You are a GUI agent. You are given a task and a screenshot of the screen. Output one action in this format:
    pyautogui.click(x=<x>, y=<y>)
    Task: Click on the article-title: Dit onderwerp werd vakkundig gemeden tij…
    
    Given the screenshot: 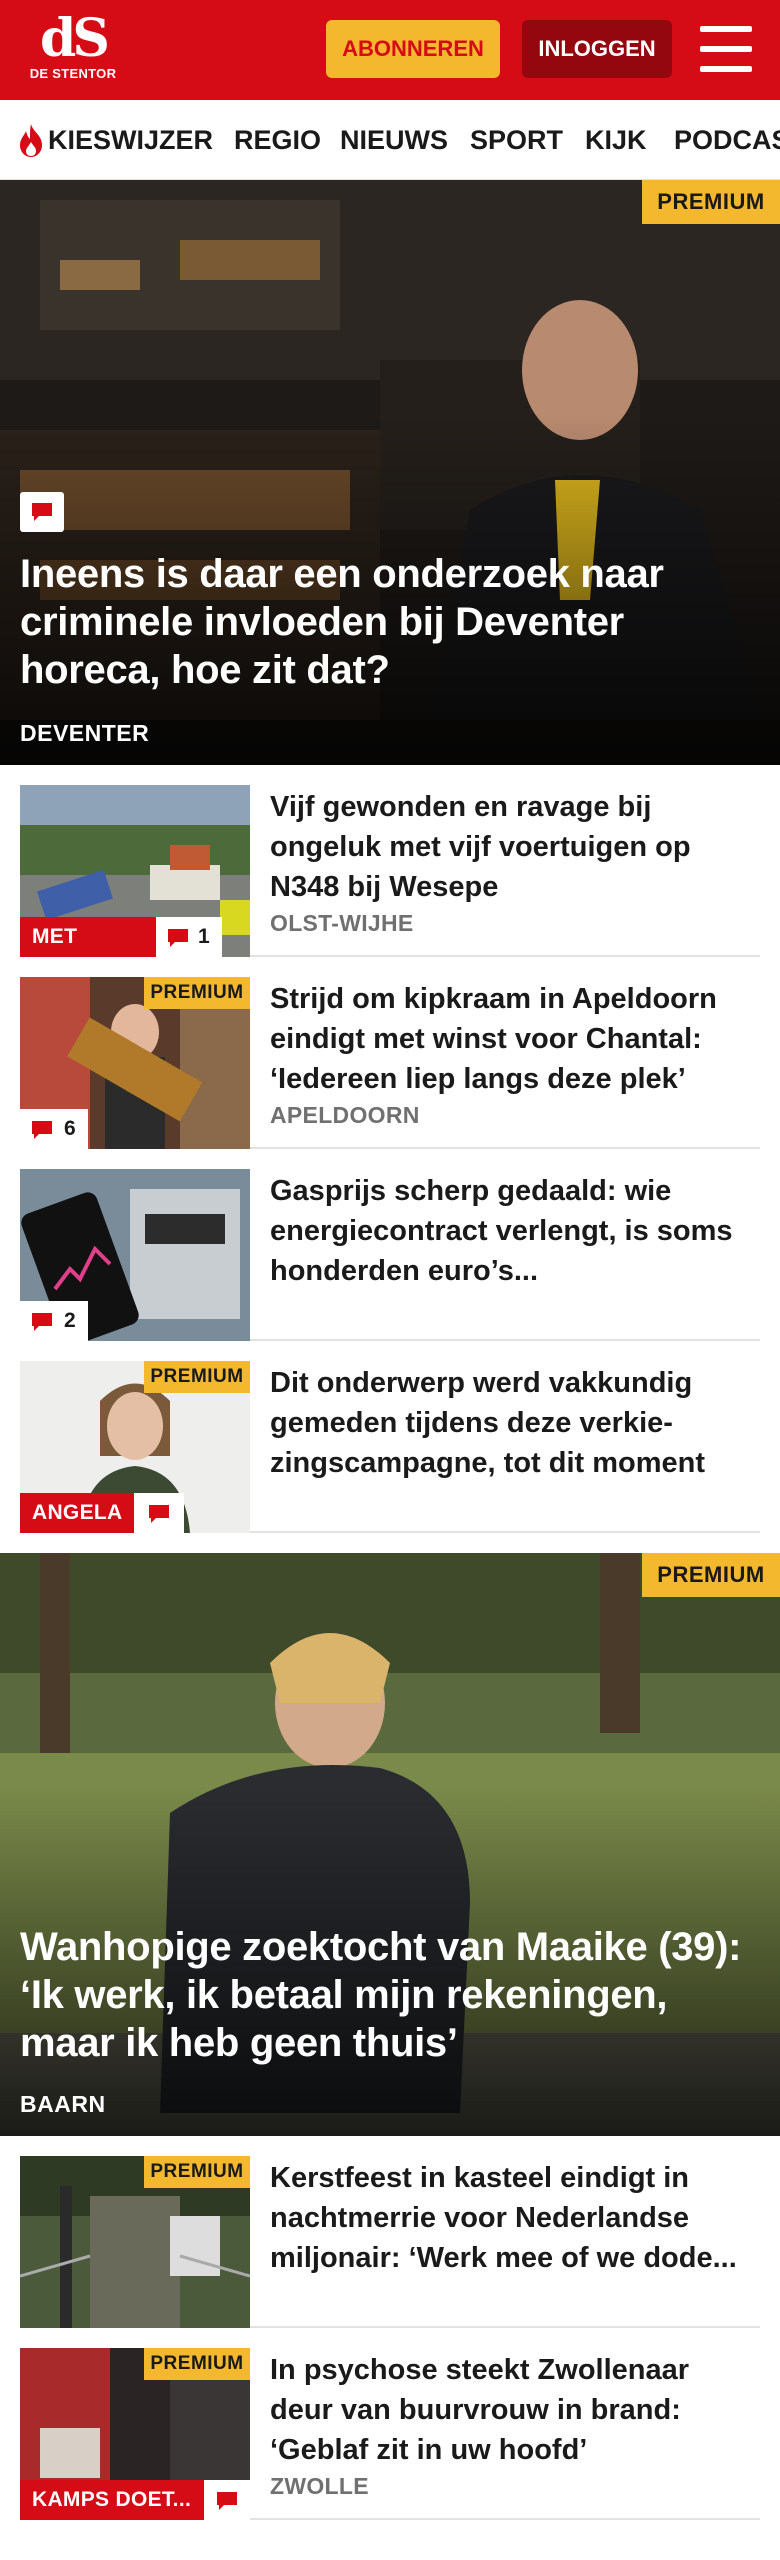 What is the action you would take?
    pyautogui.click(x=510, y=1423)
    